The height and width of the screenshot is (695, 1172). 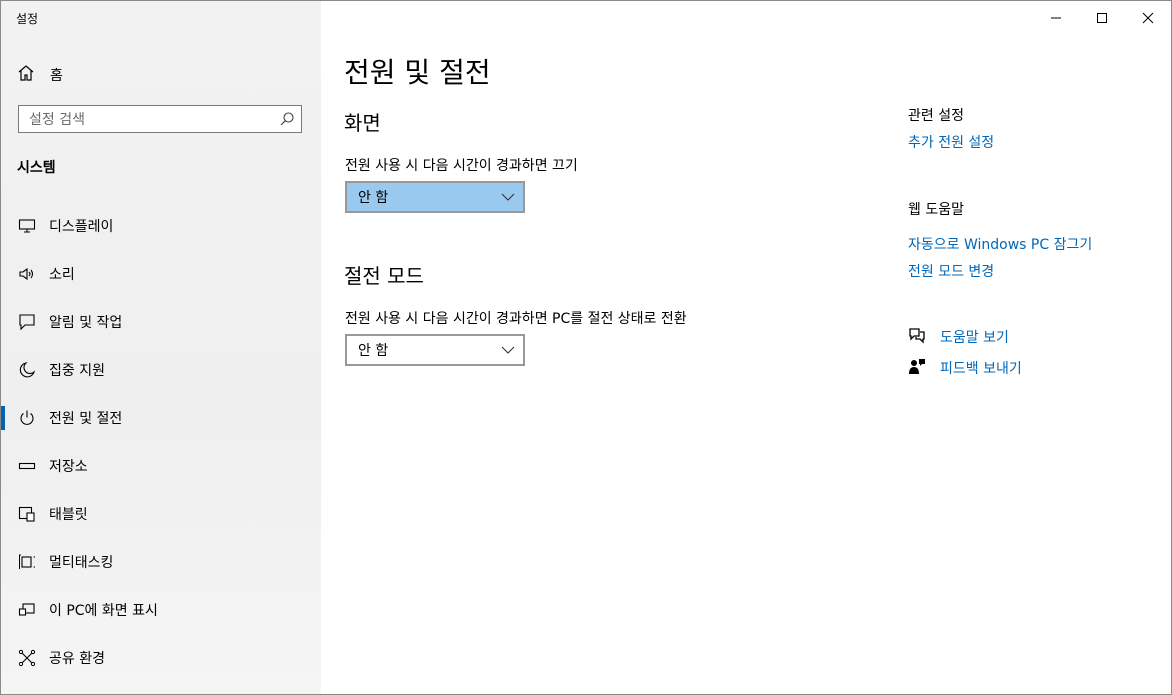 I want to click on search-input: 설정 검색, so click(x=160, y=119).